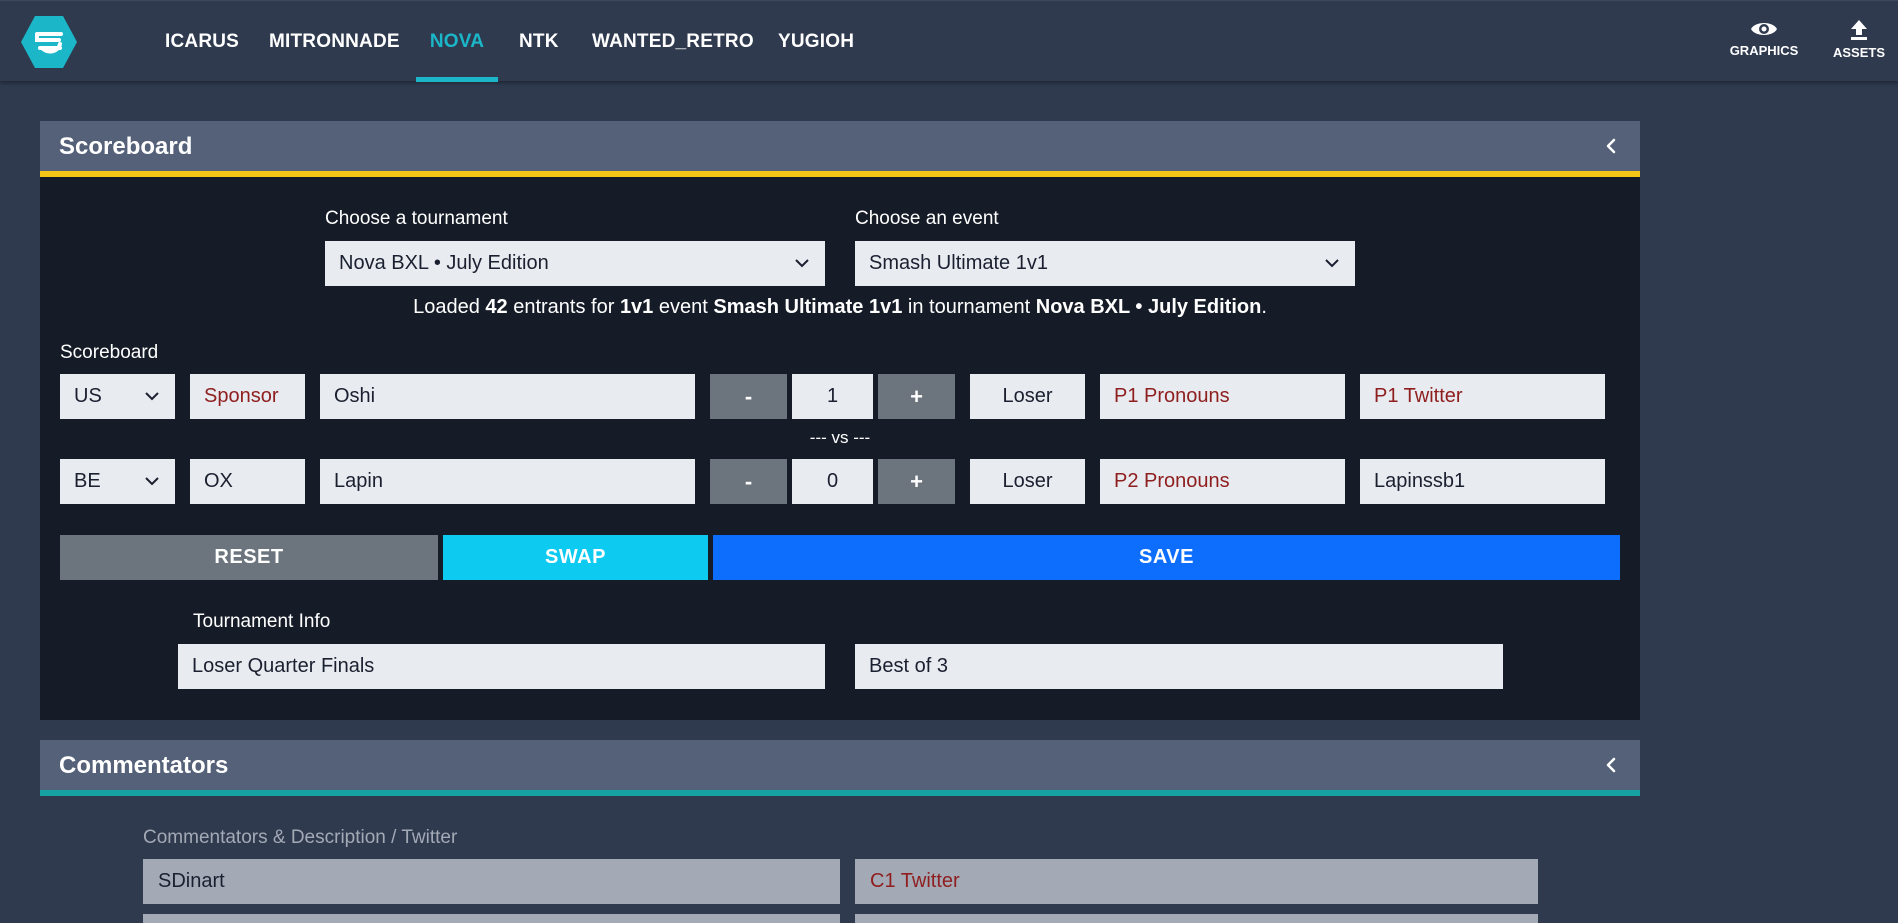 The width and height of the screenshot is (1898, 923). I want to click on save-label: SAVE, so click(1166, 557).